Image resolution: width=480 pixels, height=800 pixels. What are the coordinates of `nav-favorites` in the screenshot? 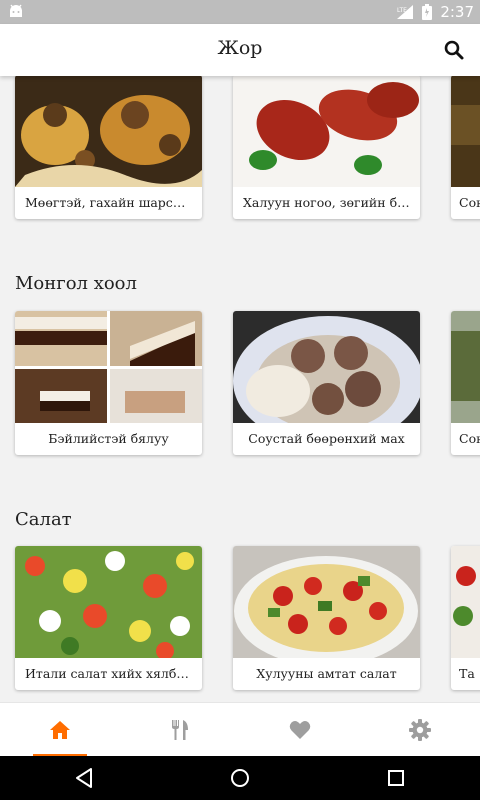 It's located at (300, 730).